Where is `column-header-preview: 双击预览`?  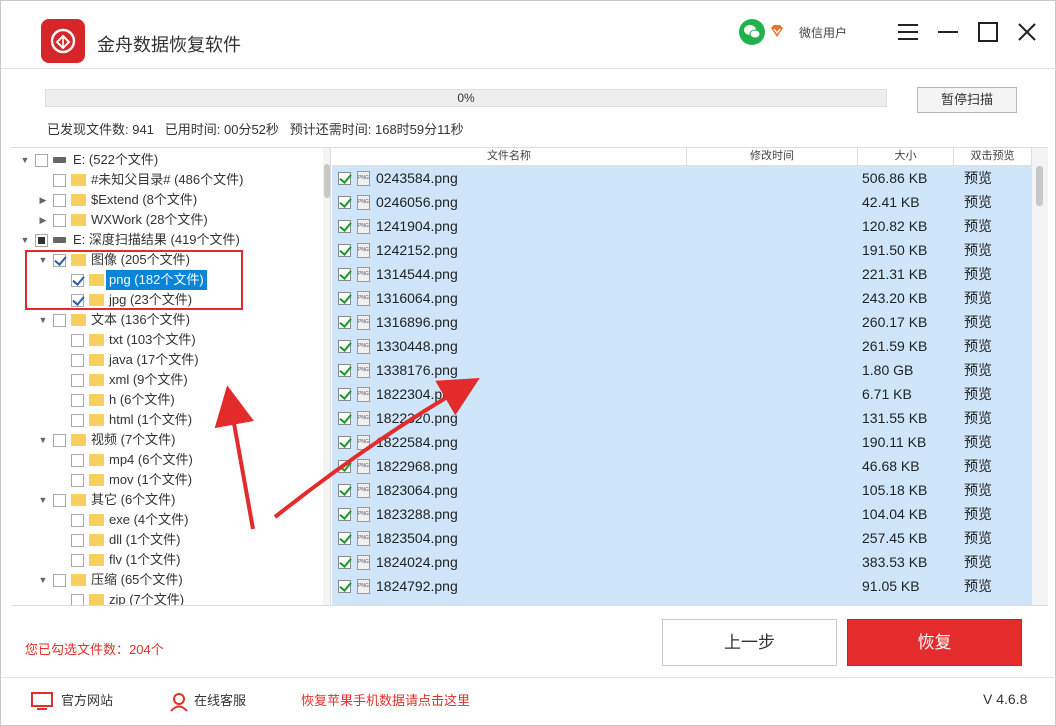
column-header-preview: 双击预览 is located at coordinates (993, 157).